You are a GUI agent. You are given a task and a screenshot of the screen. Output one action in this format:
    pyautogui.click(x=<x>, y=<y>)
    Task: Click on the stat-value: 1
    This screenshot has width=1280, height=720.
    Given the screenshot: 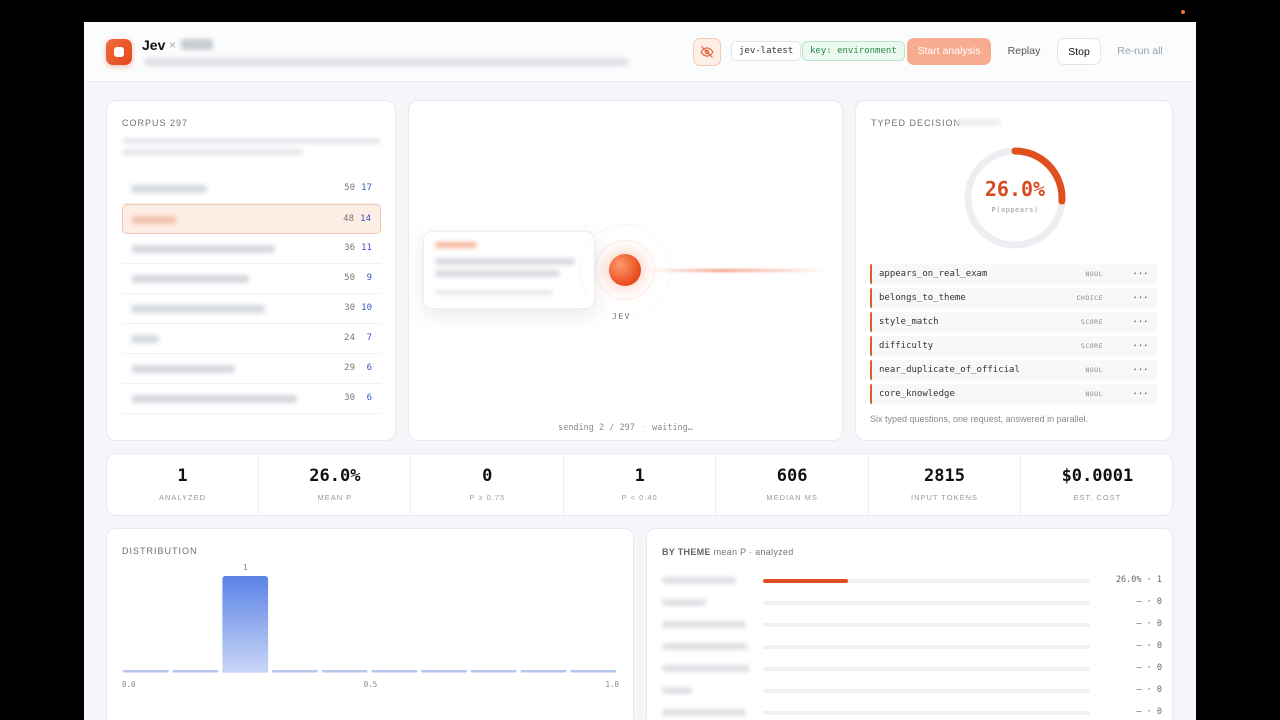 What is the action you would take?
    pyautogui.click(x=182, y=476)
    